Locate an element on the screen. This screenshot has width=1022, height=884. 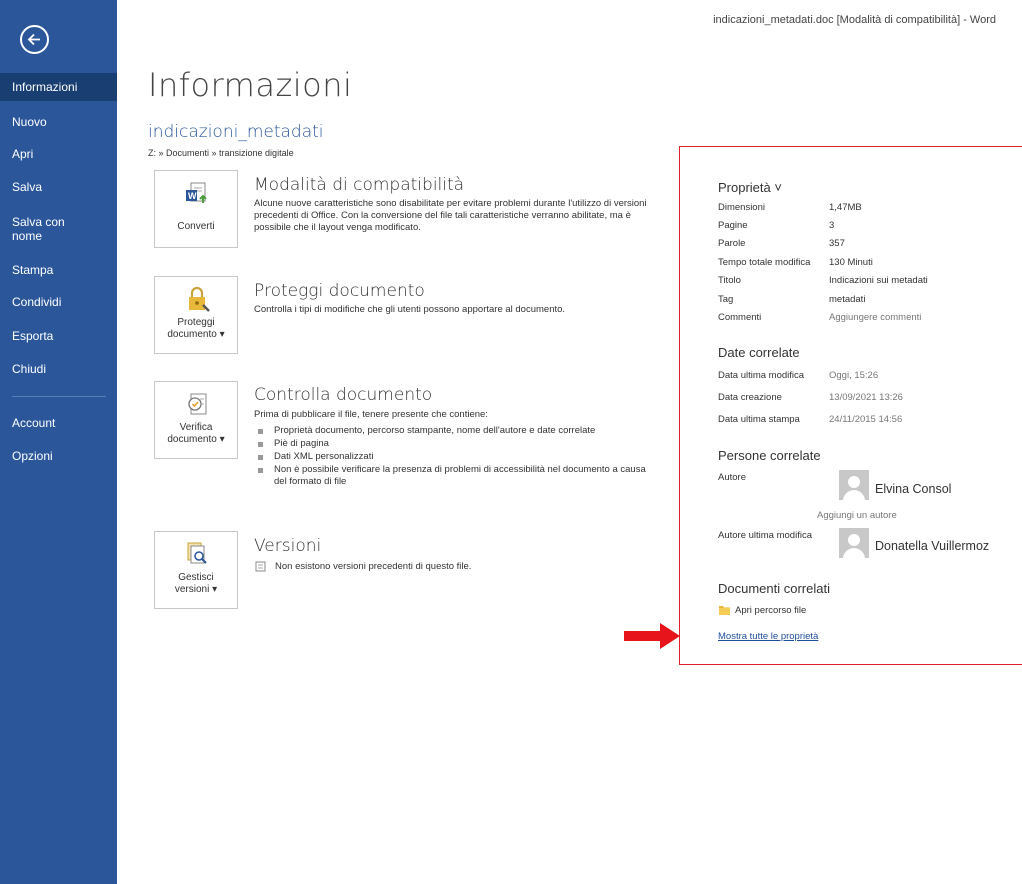
folder-icon is located at coordinates (724, 610).